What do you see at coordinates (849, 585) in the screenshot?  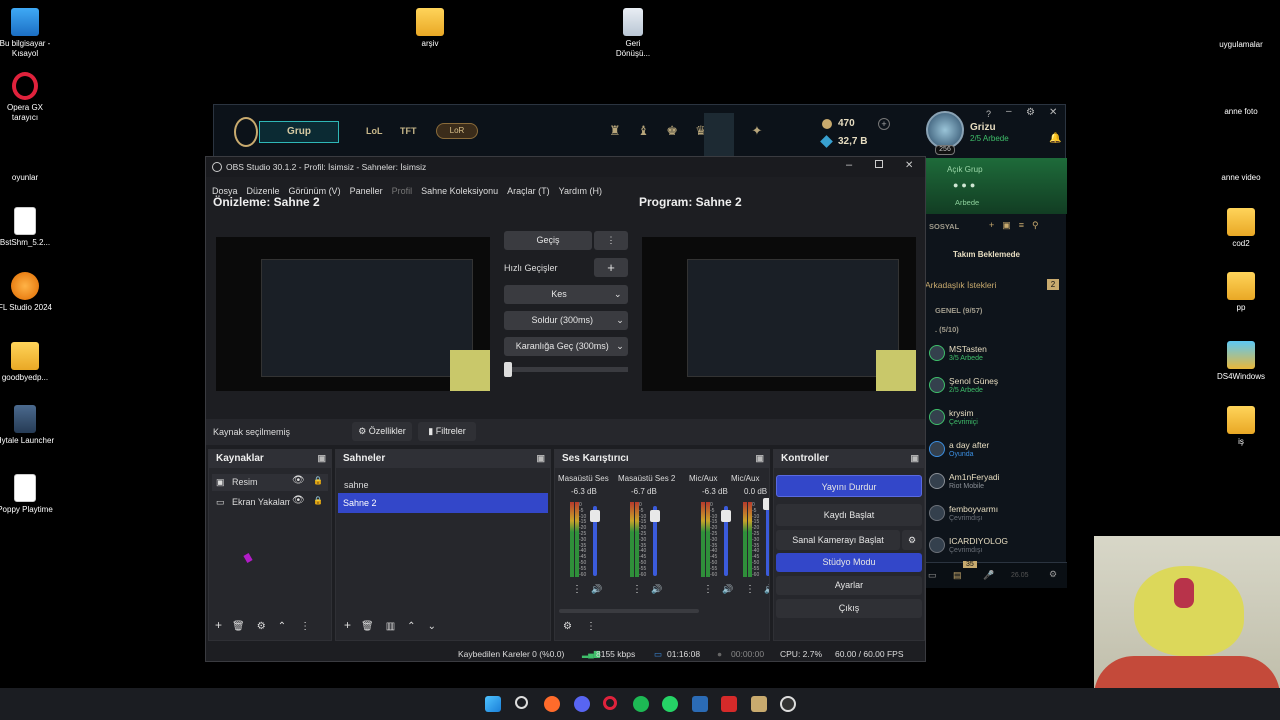 I see `settings-button: Ayarlar` at bounding box center [849, 585].